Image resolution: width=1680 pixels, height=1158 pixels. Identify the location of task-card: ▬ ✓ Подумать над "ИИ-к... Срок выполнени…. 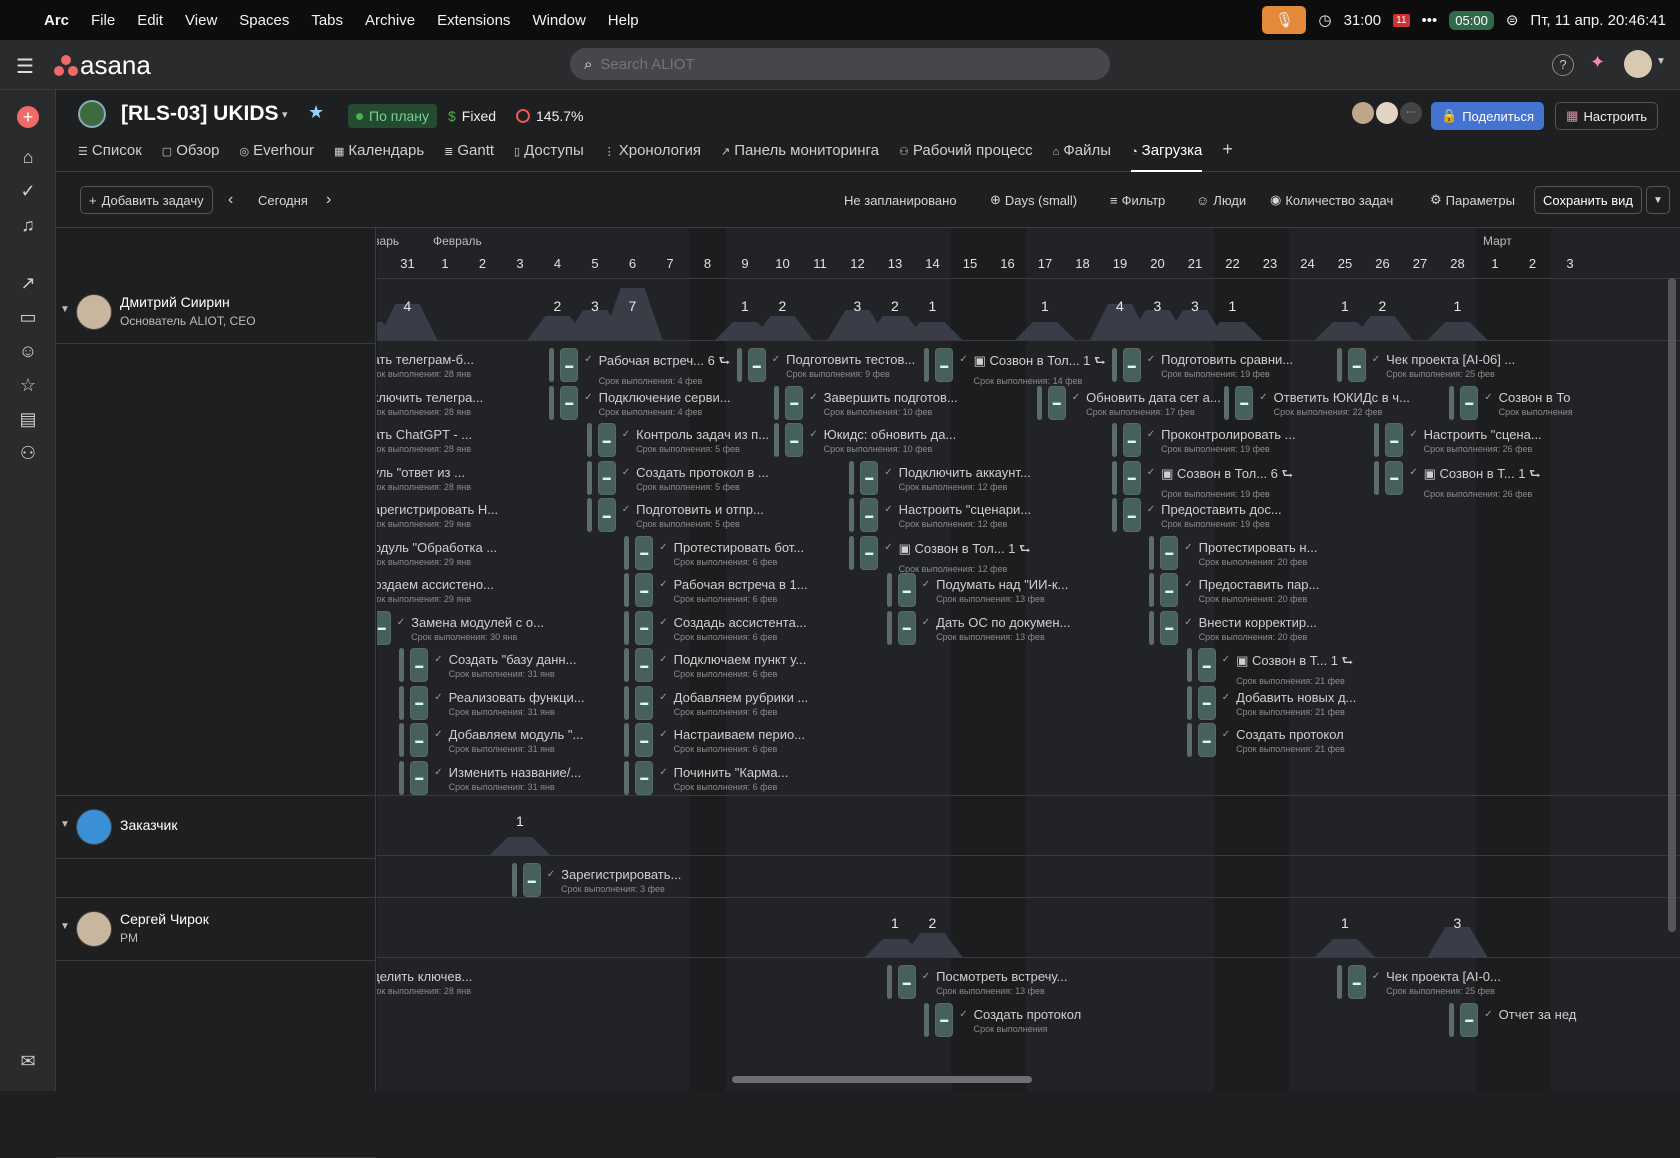
(977, 590).